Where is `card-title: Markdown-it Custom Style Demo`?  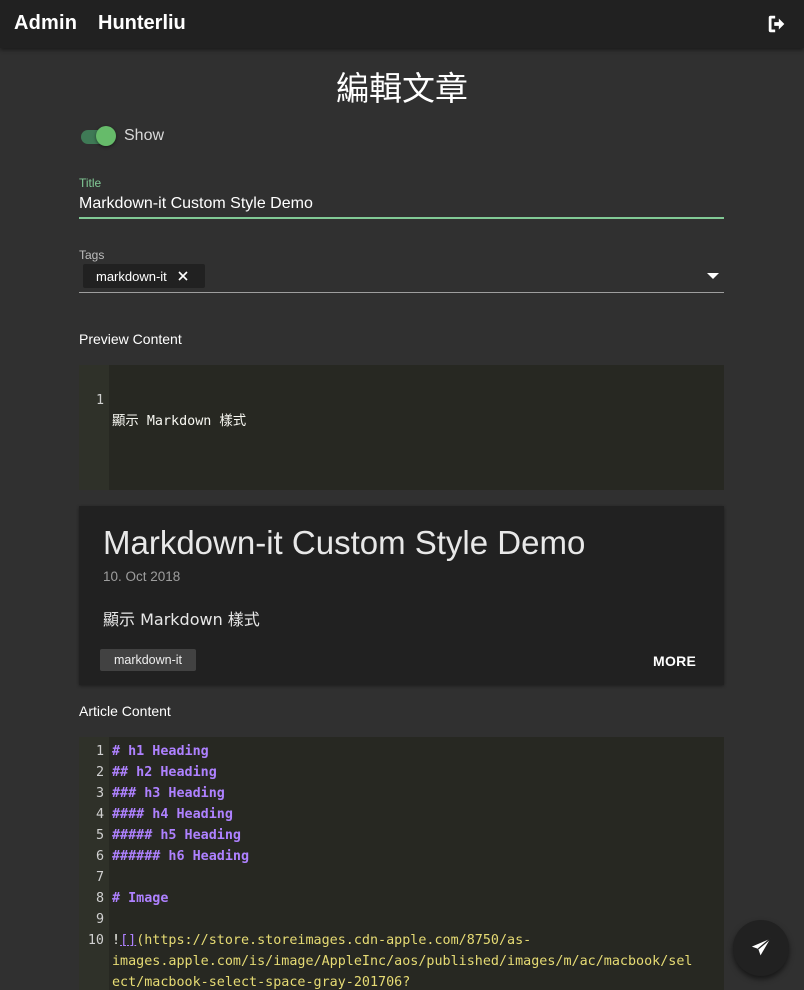 card-title: Markdown-it Custom Style Demo is located at coordinates (344, 542).